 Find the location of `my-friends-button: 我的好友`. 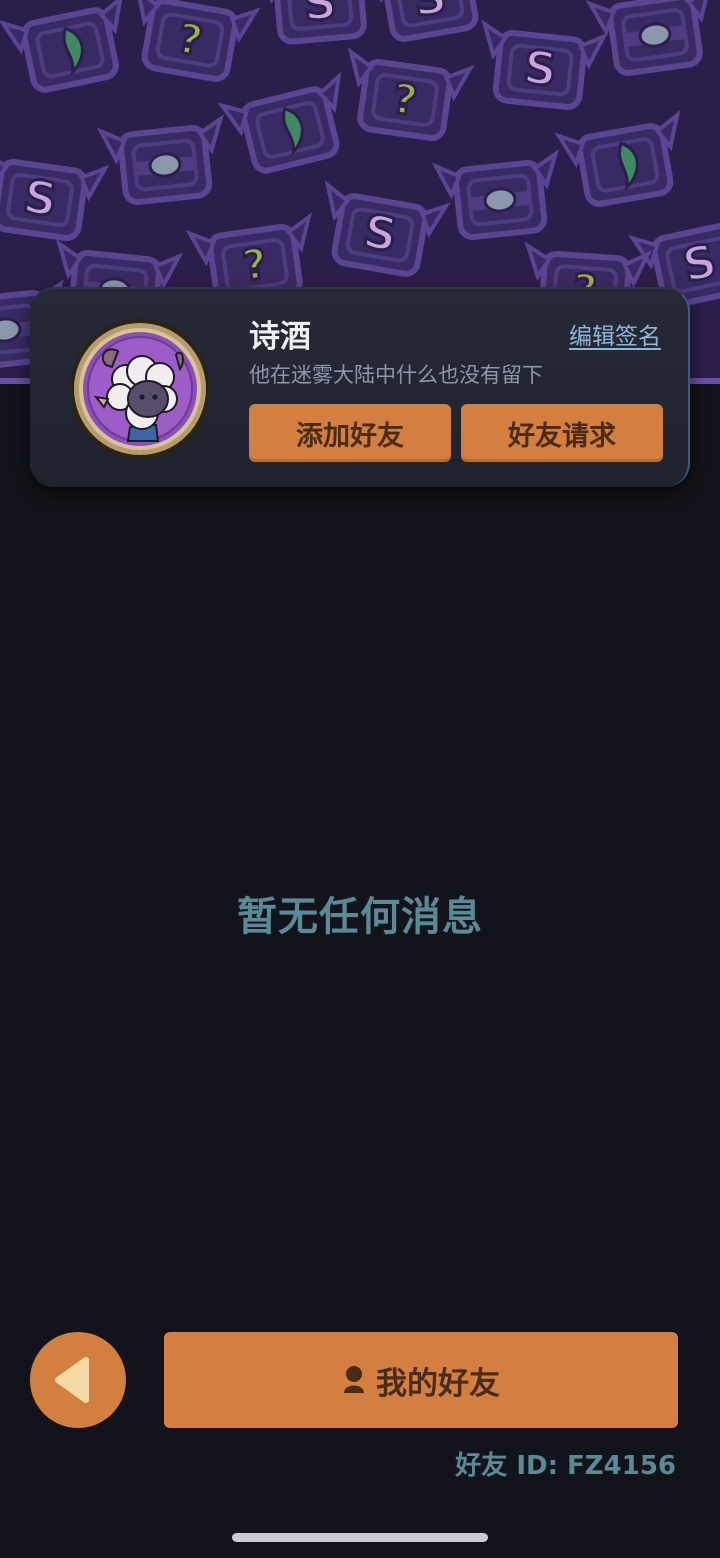

my-friends-button: 我的好友 is located at coordinates (421, 1380).